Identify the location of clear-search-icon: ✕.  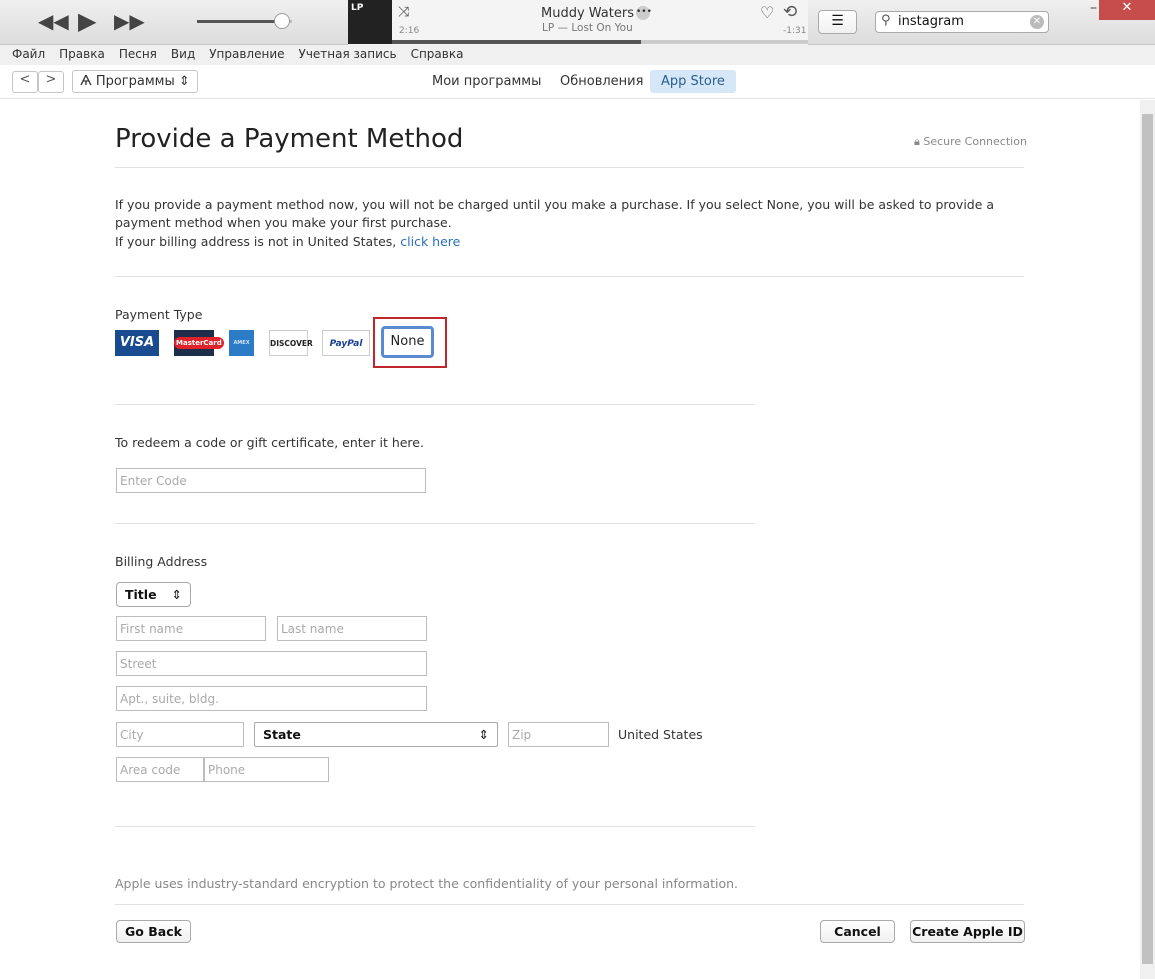
(1037, 22).